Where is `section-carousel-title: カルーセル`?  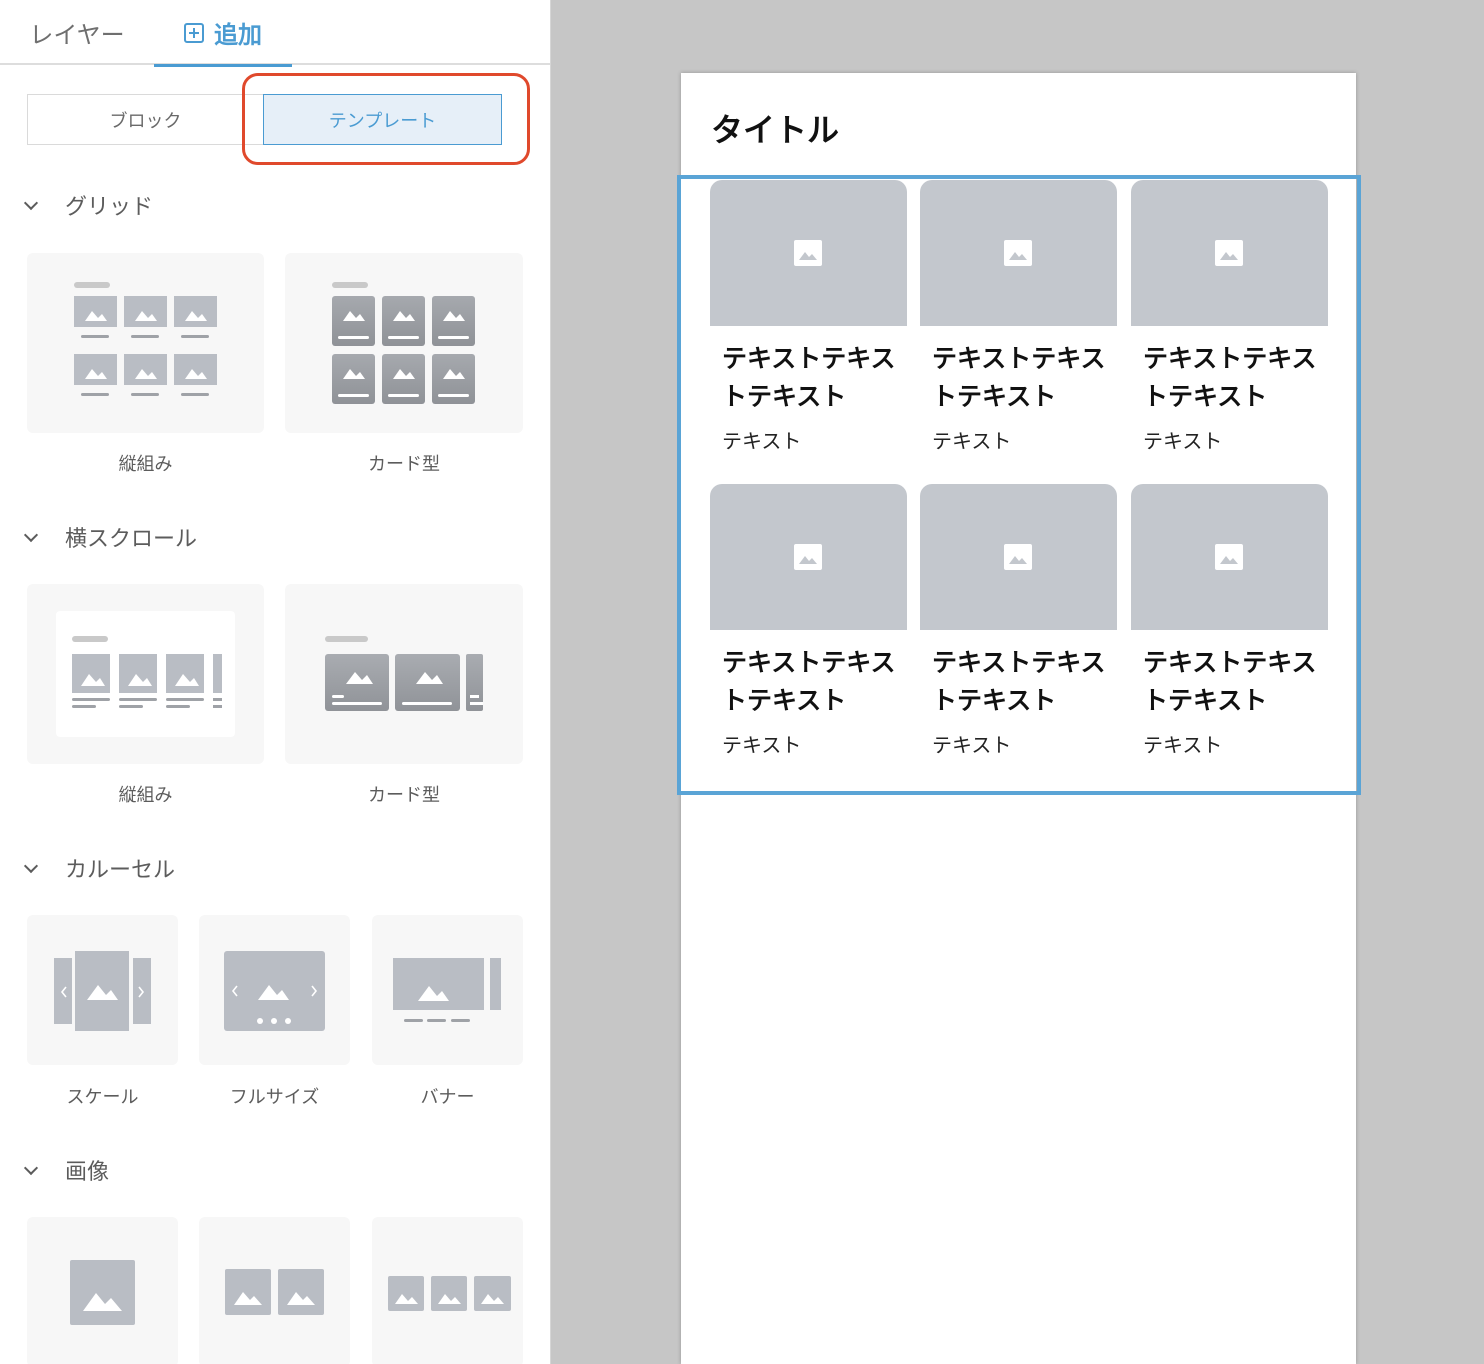 section-carousel-title: カルーセル is located at coordinates (120, 870).